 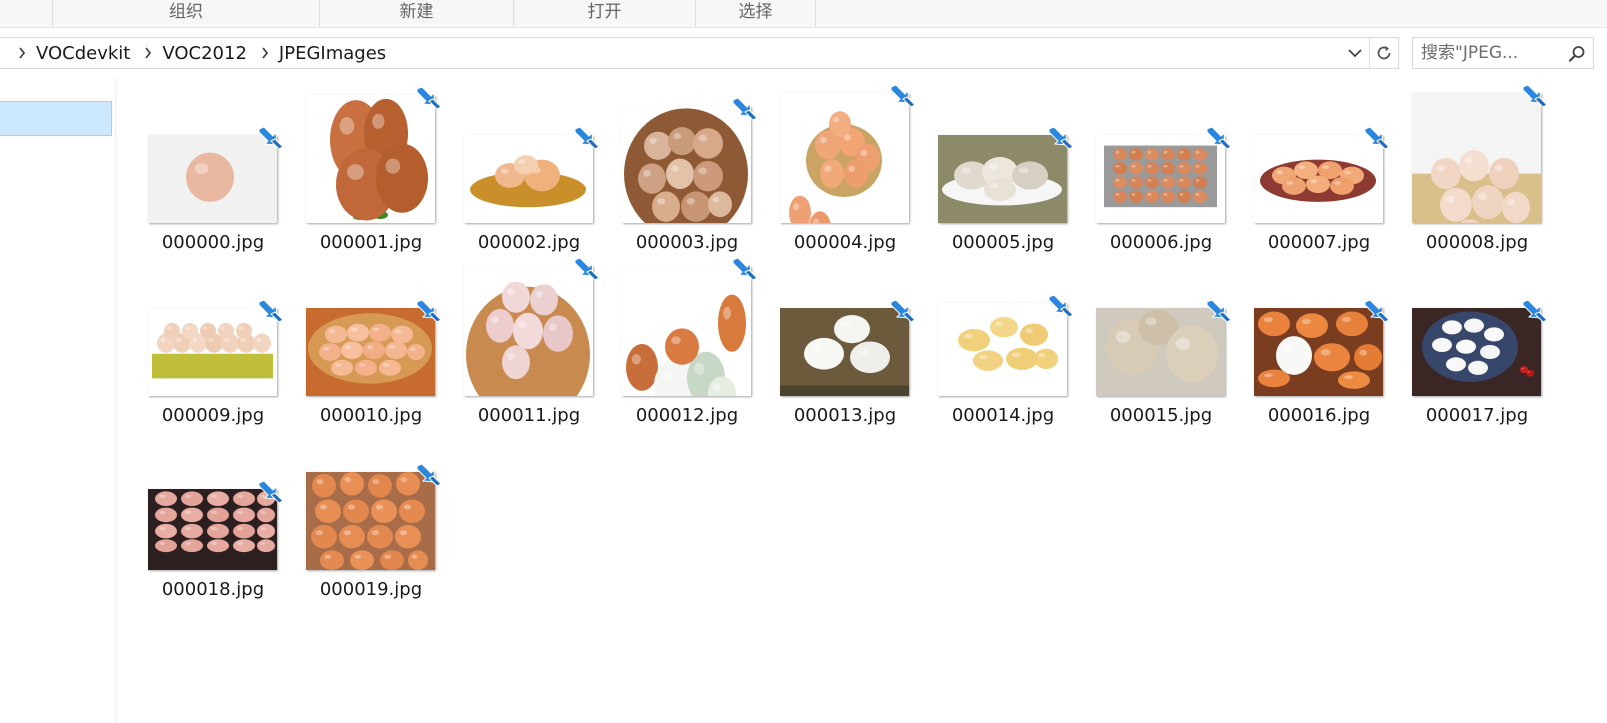 What do you see at coordinates (371, 589) in the screenshot?
I see `file-name-label: 000019.jpg` at bounding box center [371, 589].